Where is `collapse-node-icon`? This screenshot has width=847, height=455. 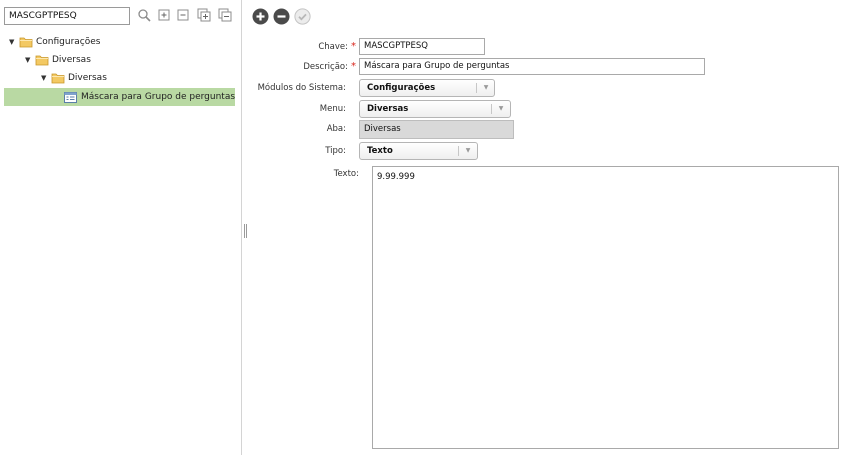
collapse-node-icon is located at coordinates (183, 15).